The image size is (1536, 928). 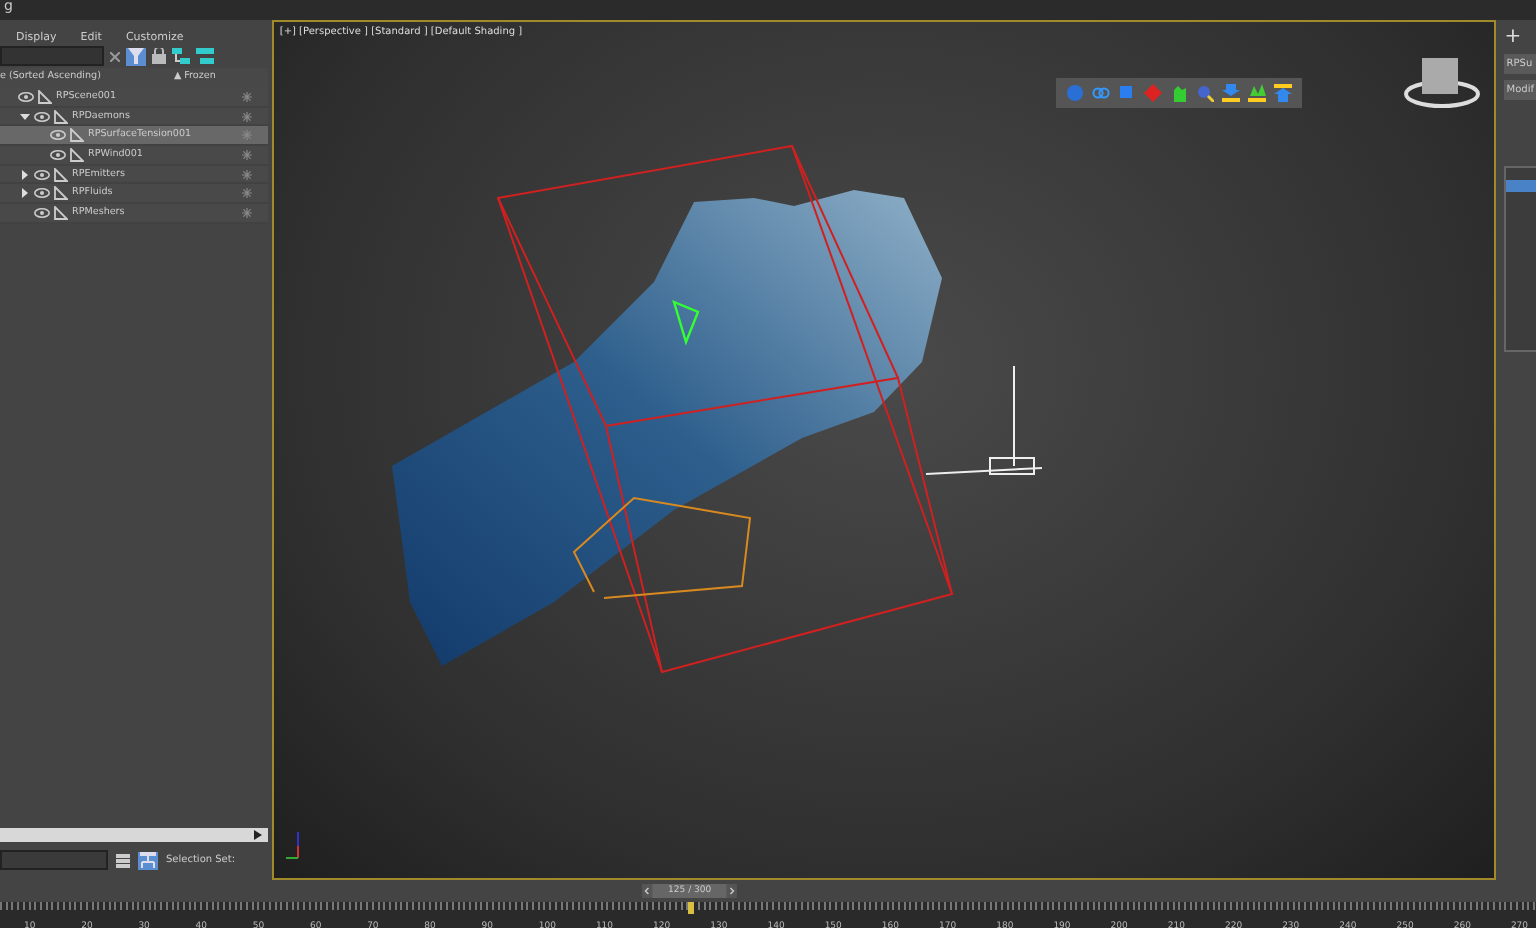 What do you see at coordinates (983, 420) in the screenshot?
I see `gizmo-icon` at bounding box center [983, 420].